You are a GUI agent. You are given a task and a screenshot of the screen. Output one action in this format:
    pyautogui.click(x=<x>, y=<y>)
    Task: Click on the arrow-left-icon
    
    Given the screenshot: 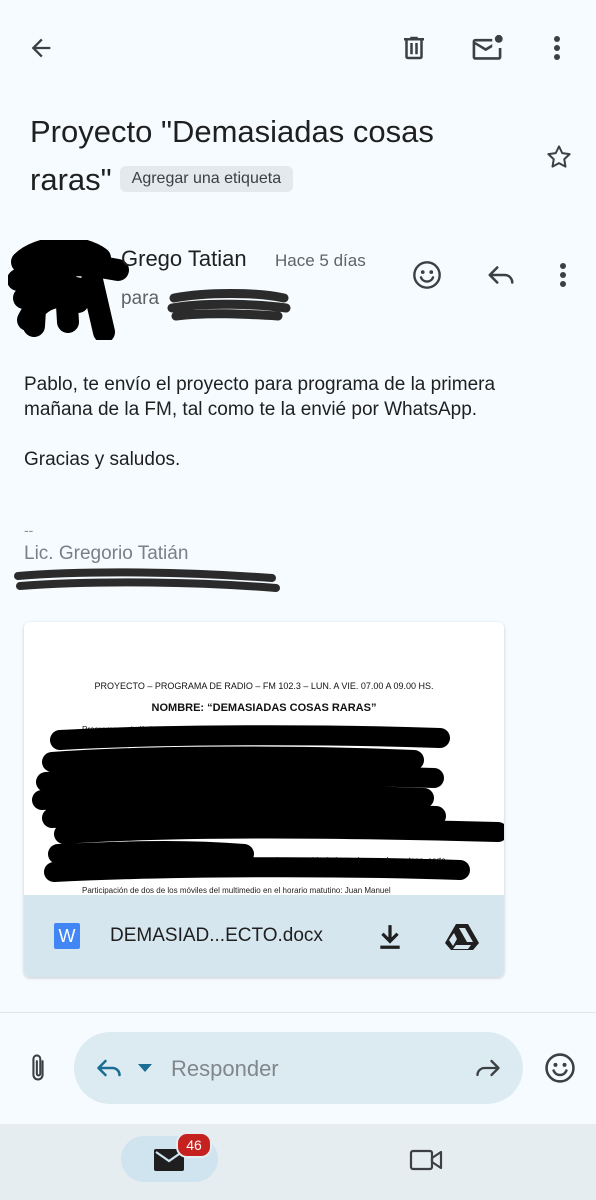 What is the action you would take?
    pyautogui.click(x=41, y=48)
    